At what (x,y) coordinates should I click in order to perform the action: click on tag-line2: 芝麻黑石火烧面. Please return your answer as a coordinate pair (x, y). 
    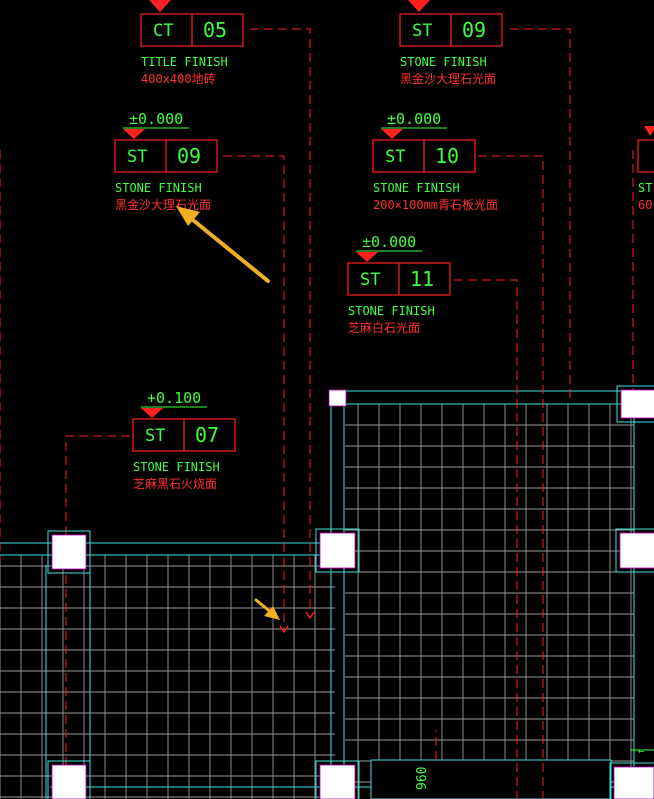
    Looking at the image, I should click on (175, 483).